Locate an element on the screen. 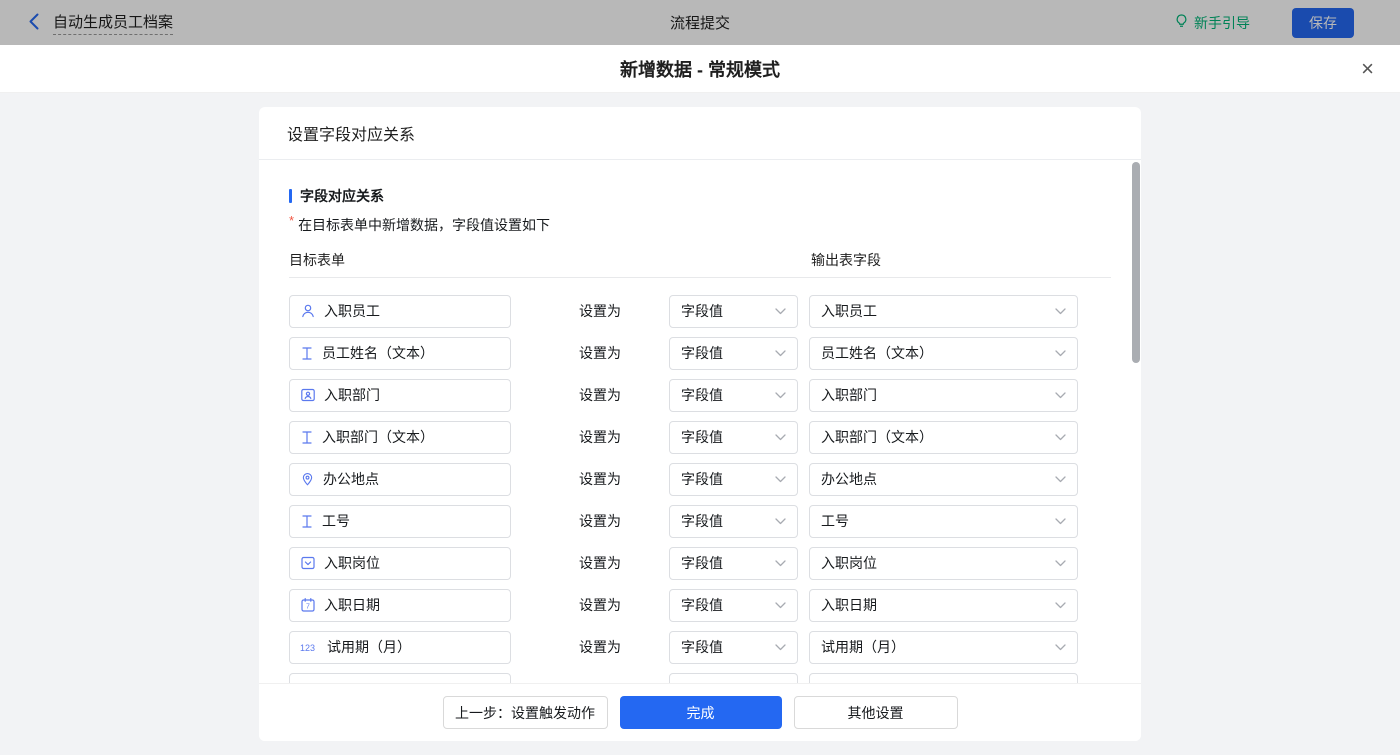  department-icon is located at coordinates (308, 395).